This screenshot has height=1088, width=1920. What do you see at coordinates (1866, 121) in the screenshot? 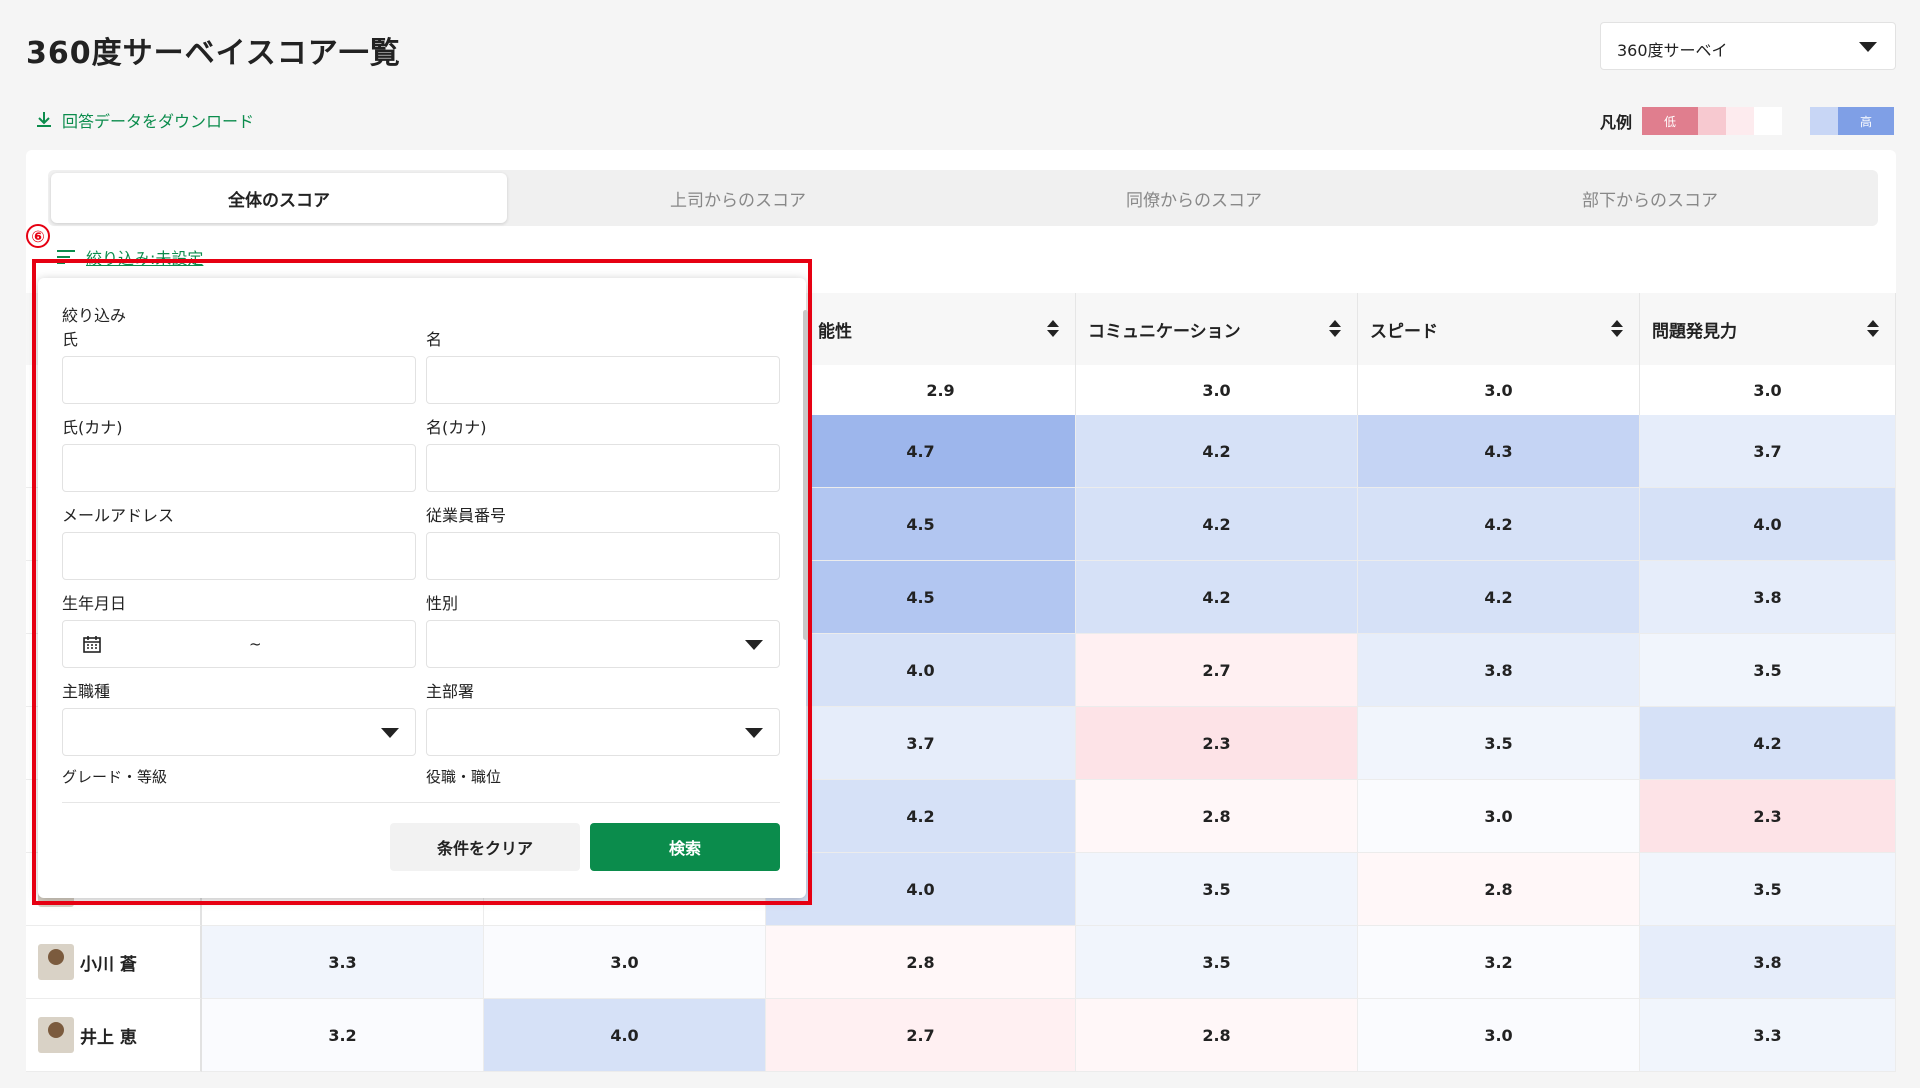
I see `legend-high: 高` at bounding box center [1866, 121].